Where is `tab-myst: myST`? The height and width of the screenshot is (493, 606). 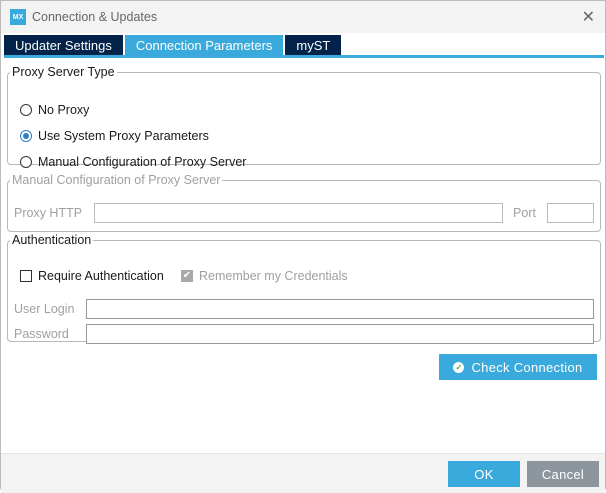
tab-myst: myST is located at coordinates (313, 45).